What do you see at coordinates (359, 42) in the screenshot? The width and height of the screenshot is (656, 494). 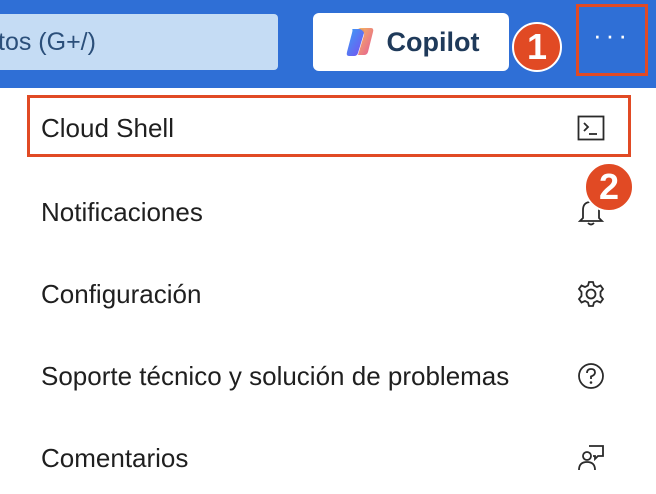 I see `copilot-logo-icon` at bounding box center [359, 42].